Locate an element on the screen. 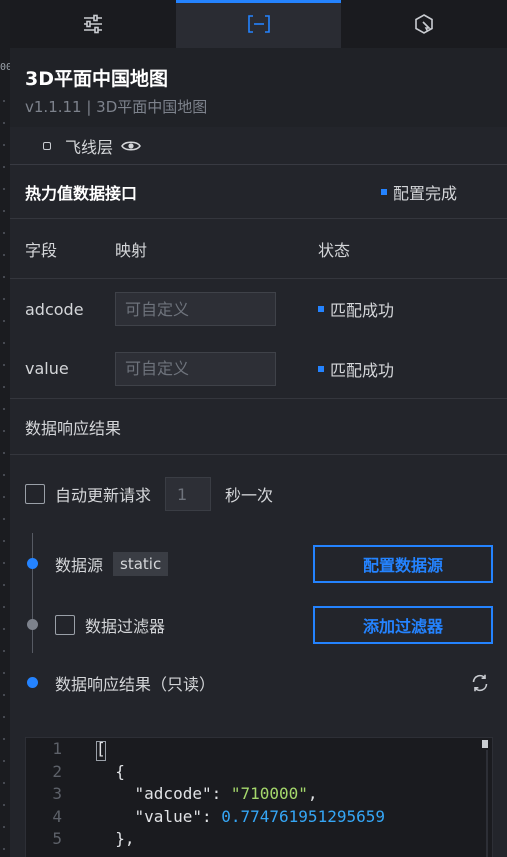  ruler-dots is located at coordinates (4, 470).